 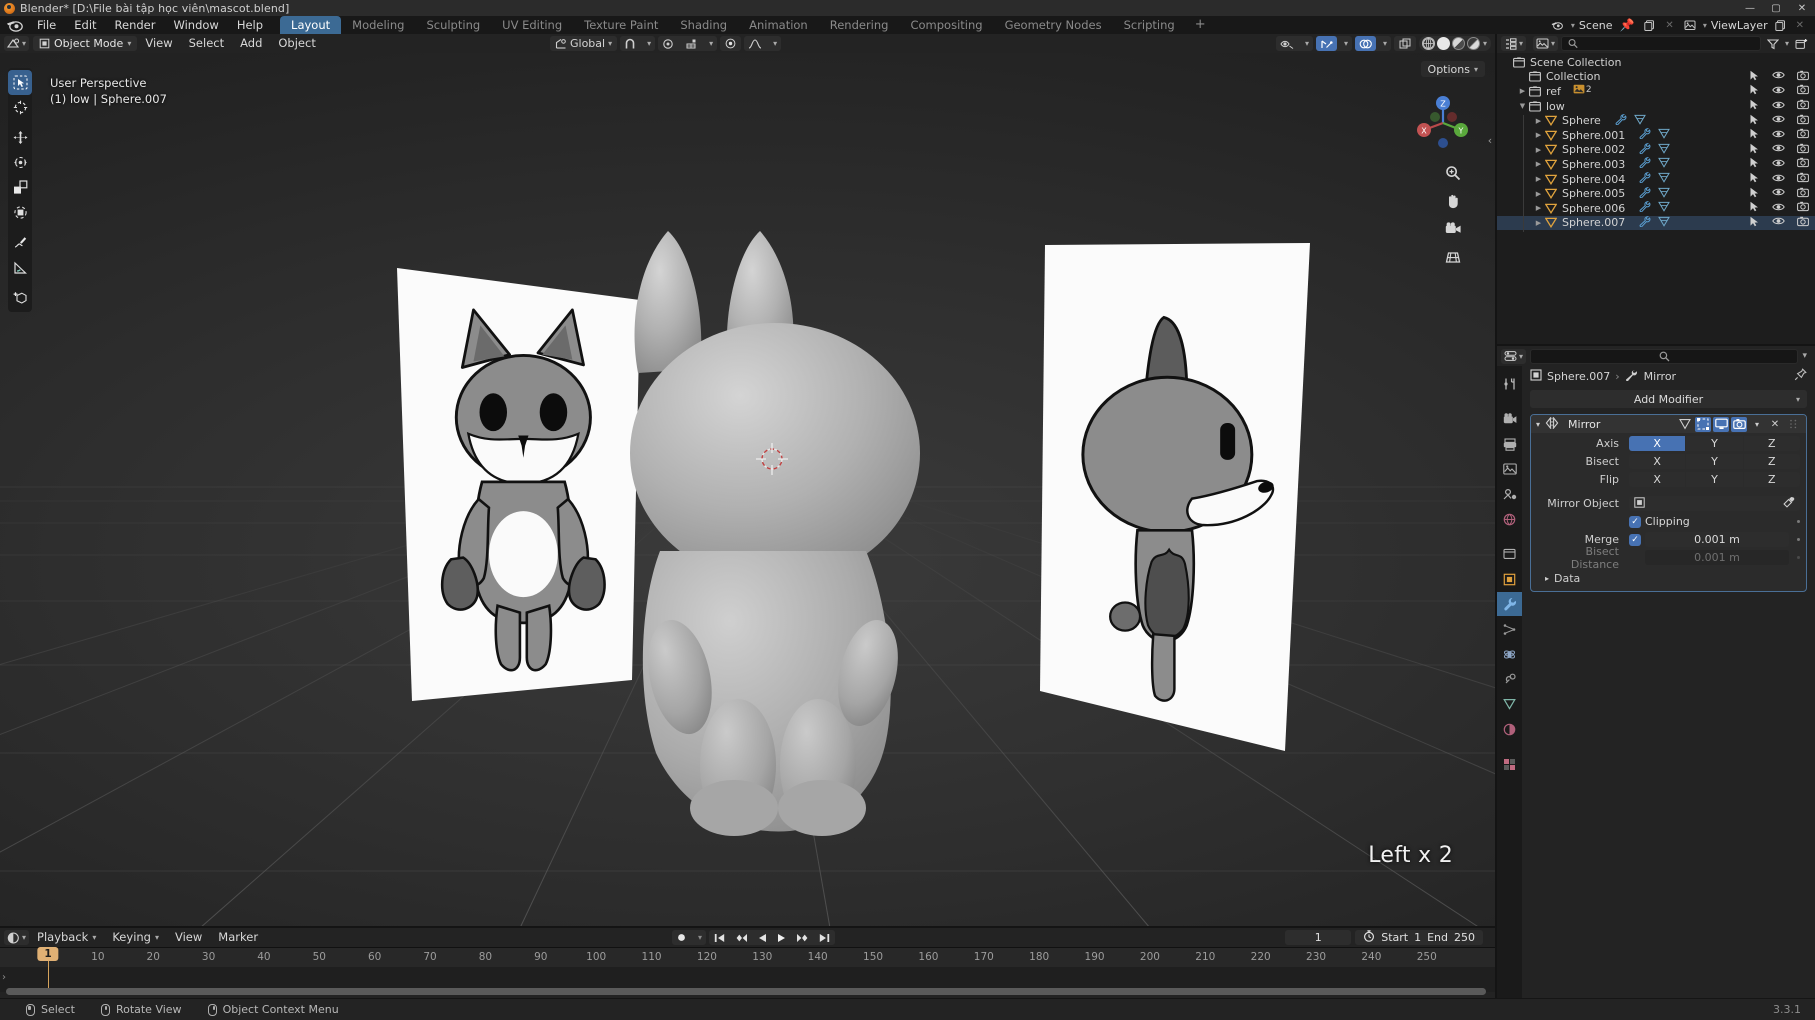 What do you see at coordinates (1775, 424) in the screenshot?
I see `modifier-delete-icon: ✕` at bounding box center [1775, 424].